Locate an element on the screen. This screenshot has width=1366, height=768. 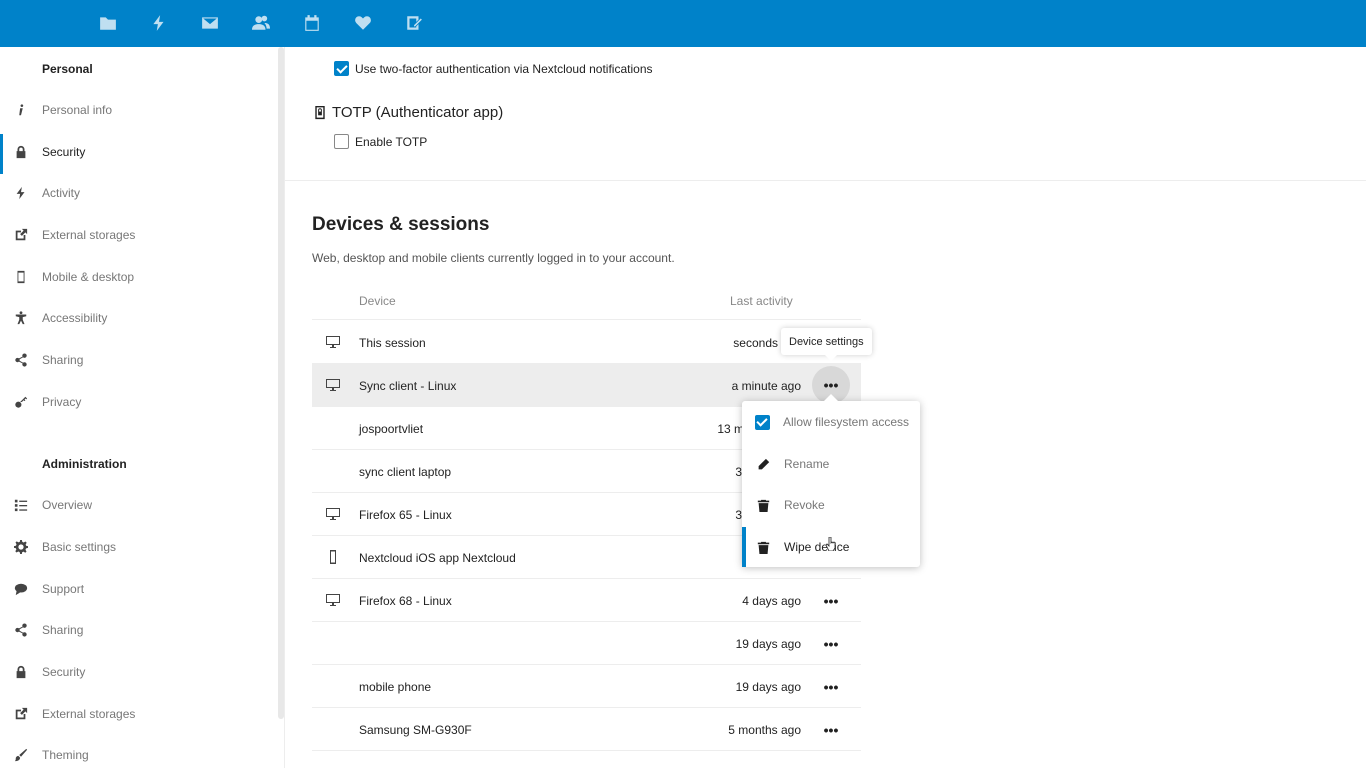
sidebar-item-label: Basic settings is located at coordinates (79, 547).